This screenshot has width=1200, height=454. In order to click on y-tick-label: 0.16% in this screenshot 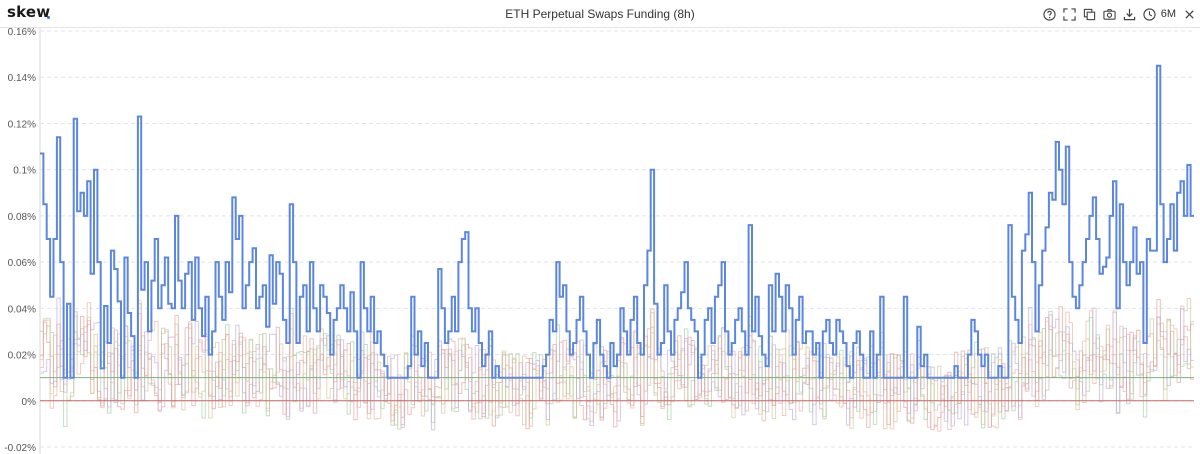, I will do `click(22, 33)`.